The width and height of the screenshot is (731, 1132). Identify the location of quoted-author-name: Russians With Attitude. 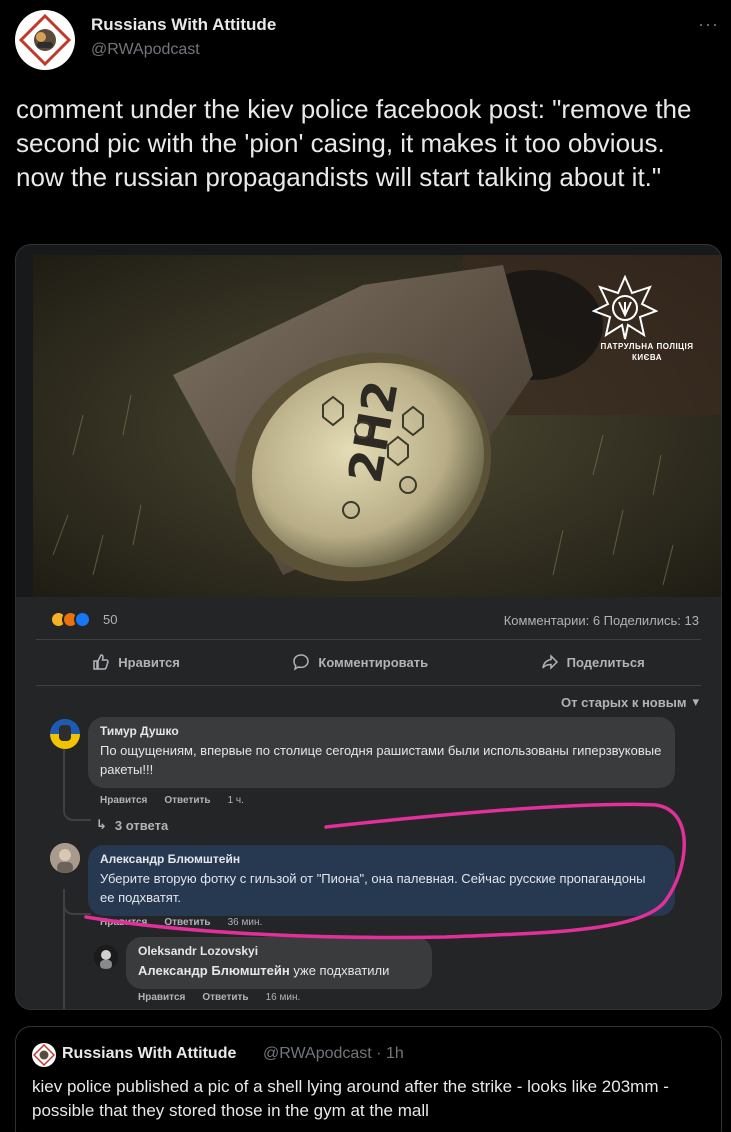
(149, 1054).